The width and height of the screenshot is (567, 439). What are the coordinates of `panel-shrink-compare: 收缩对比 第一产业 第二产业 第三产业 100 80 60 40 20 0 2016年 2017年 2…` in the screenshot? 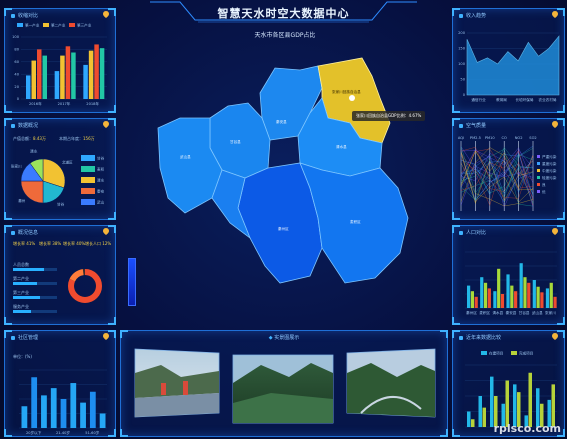 It's located at (60, 60).